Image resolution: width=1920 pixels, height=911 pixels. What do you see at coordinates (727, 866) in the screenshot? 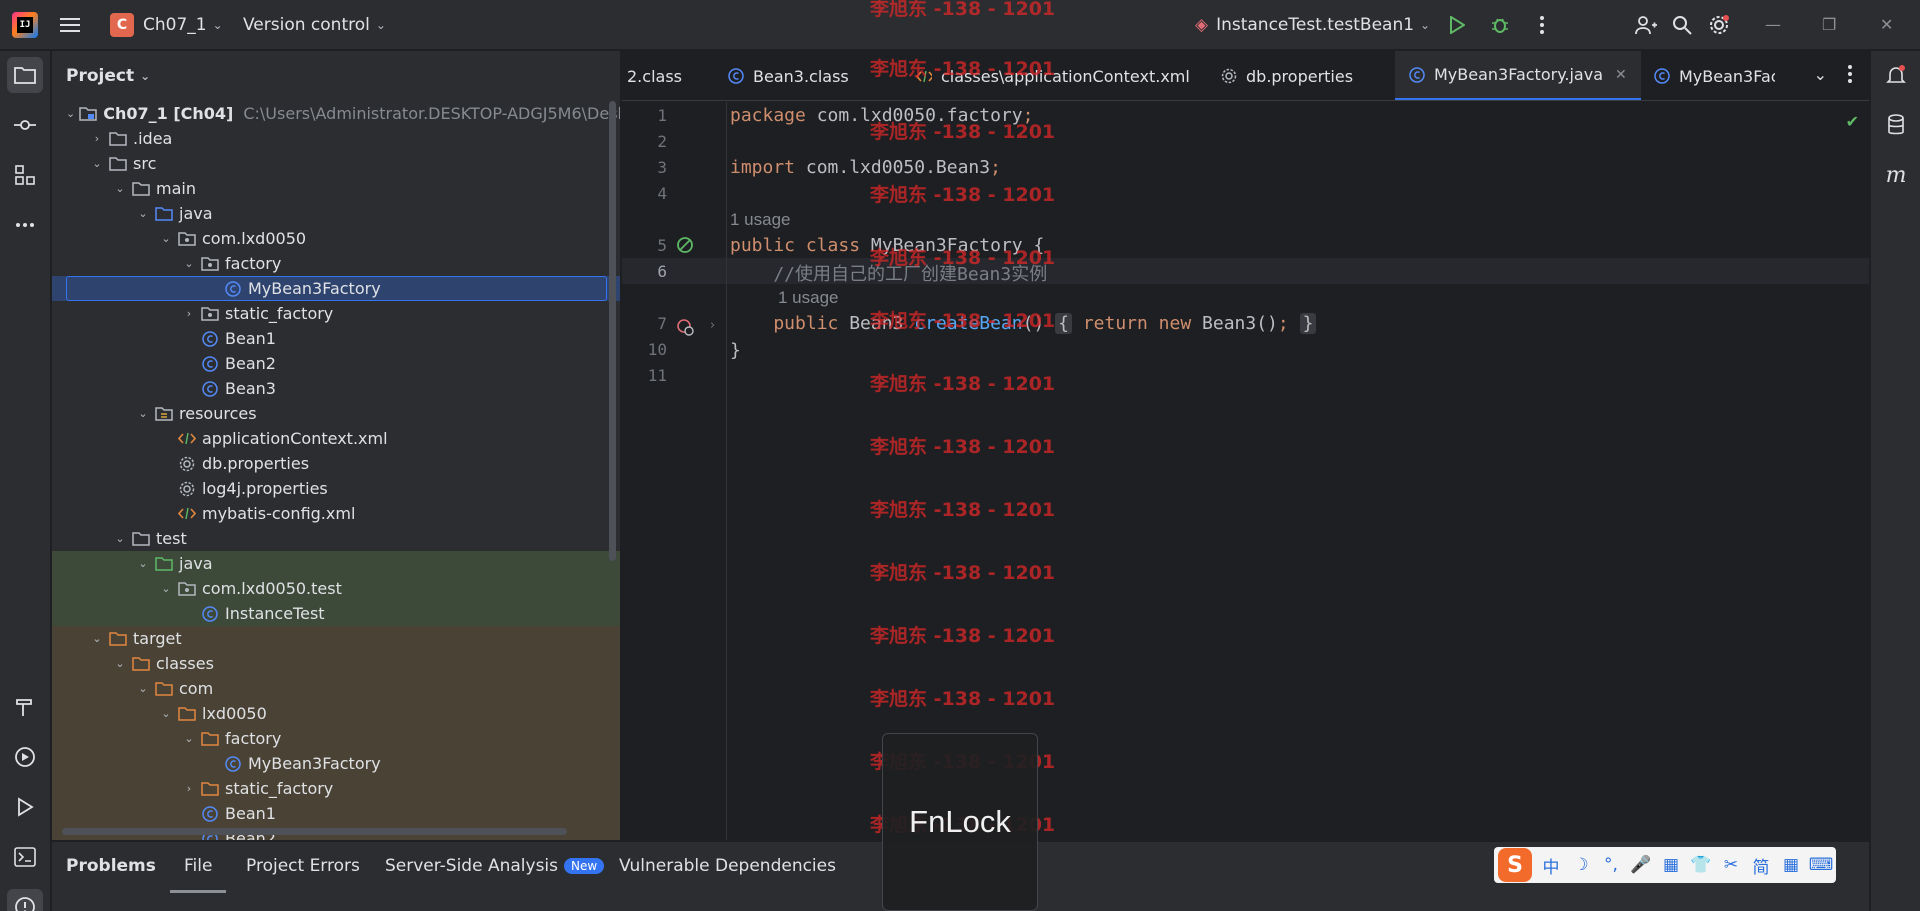
I see `tab-vulnerable-dependencies: Vulnerable Dependencies` at bounding box center [727, 866].